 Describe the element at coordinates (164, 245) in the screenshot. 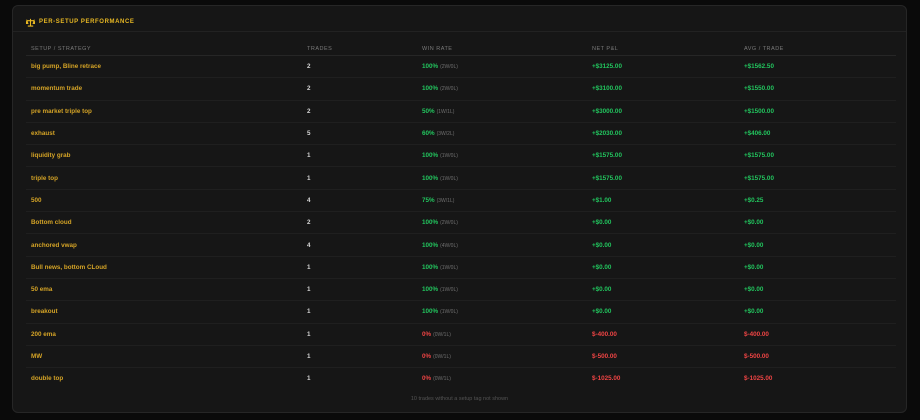

I see `setup-name: anchored vwap` at that location.